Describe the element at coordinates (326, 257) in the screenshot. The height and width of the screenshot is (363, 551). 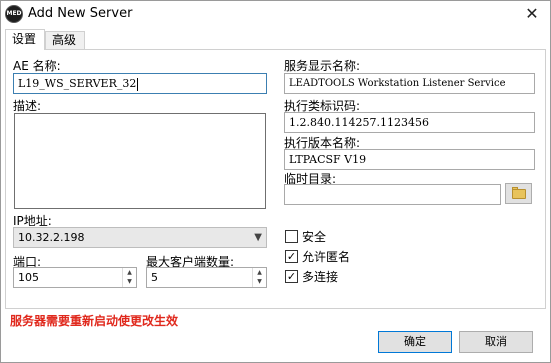
I see `allow-anonymous-label: 允许匿名` at that location.